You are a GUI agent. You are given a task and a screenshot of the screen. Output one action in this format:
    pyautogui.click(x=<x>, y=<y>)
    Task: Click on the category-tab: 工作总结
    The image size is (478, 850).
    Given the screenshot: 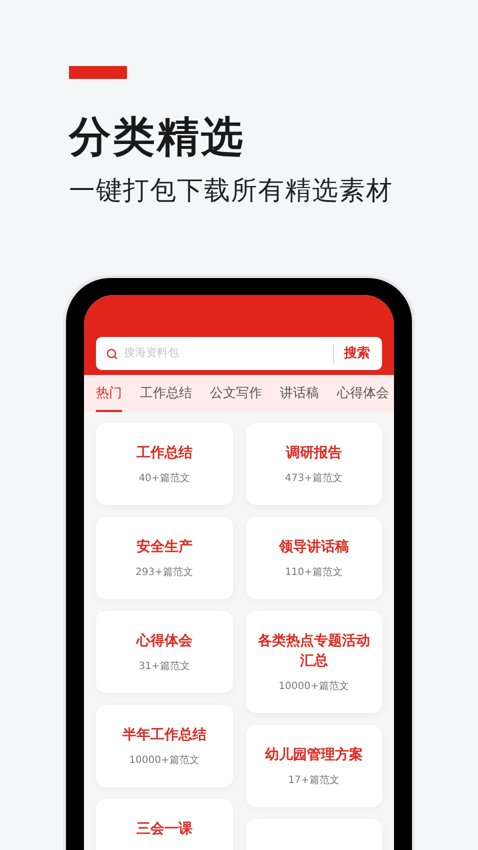 What is the action you would take?
    pyautogui.click(x=166, y=393)
    